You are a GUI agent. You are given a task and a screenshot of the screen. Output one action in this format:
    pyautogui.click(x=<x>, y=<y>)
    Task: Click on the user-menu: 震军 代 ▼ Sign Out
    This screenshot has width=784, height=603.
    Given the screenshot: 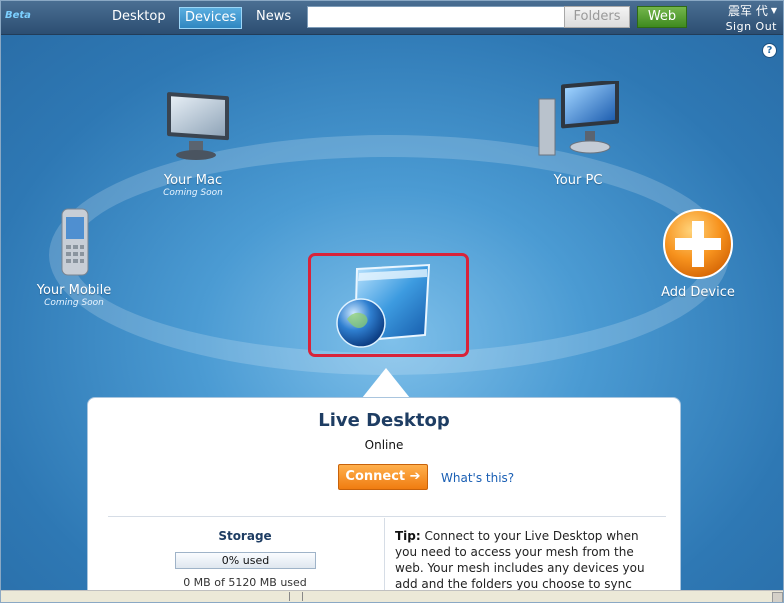 What is the action you would take?
    pyautogui.click(x=751, y=17)
    